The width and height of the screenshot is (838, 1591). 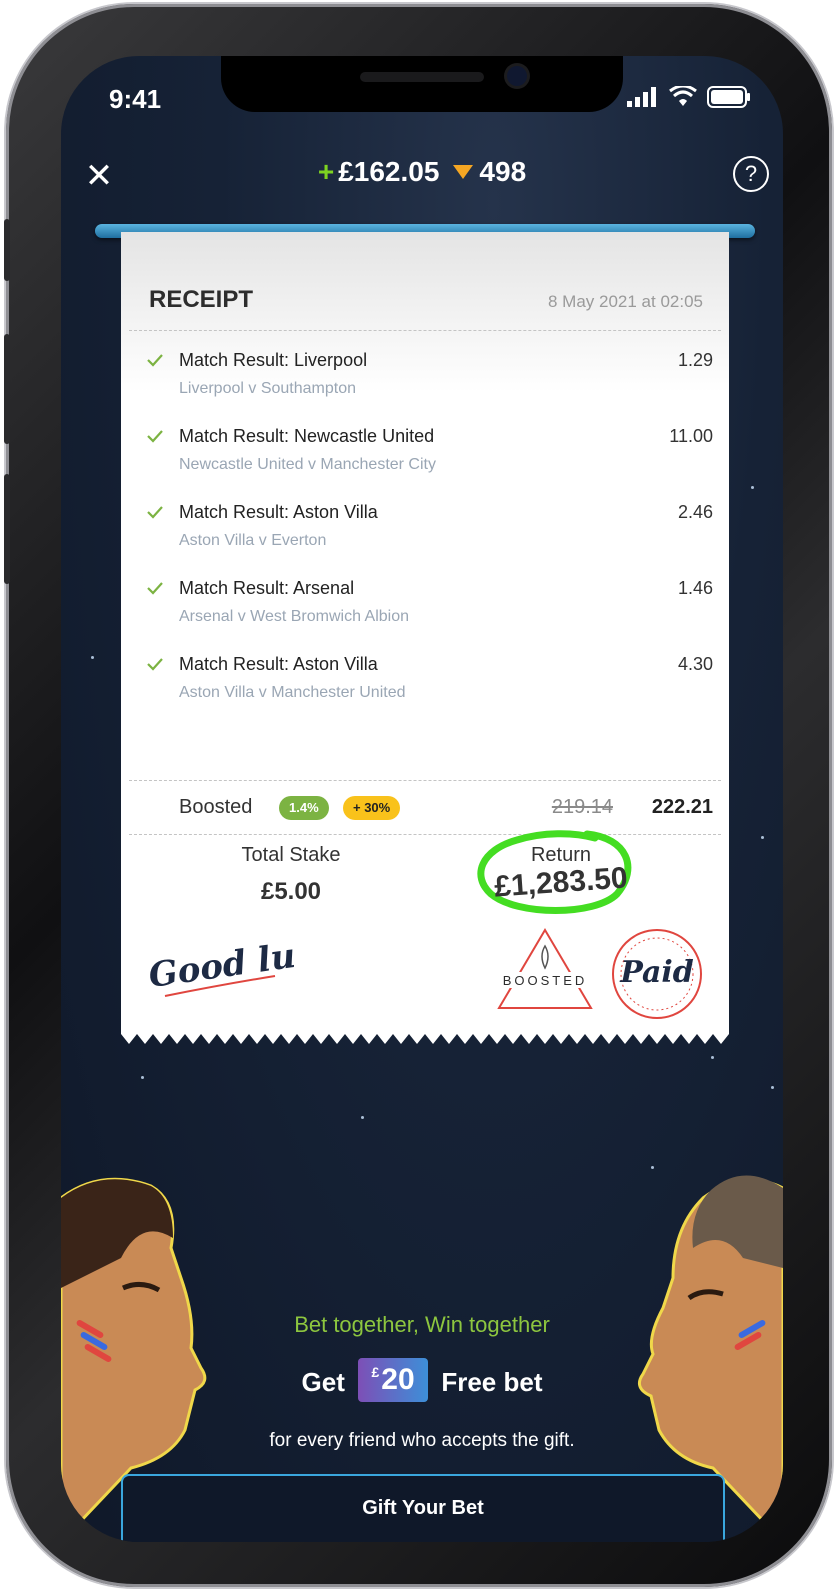 What do you see at coordinates (463, 171) in the screenshot?
I see `gem-icon` at bounding box center [463, 171].